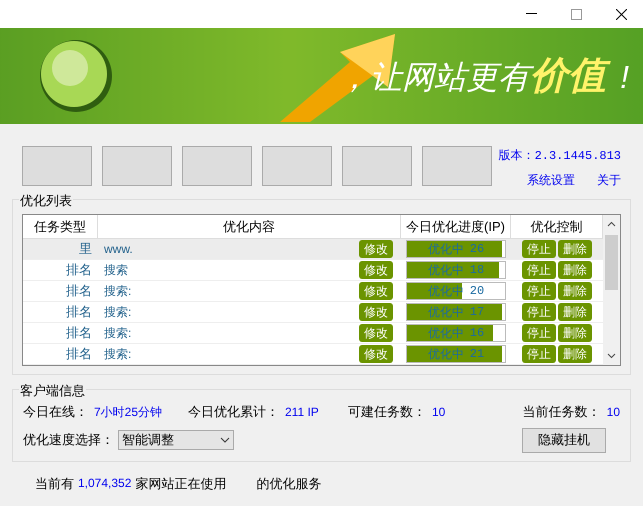 This screenshot has height=506, width=643. I want to click on progress-count: 20, so click(477, 291).